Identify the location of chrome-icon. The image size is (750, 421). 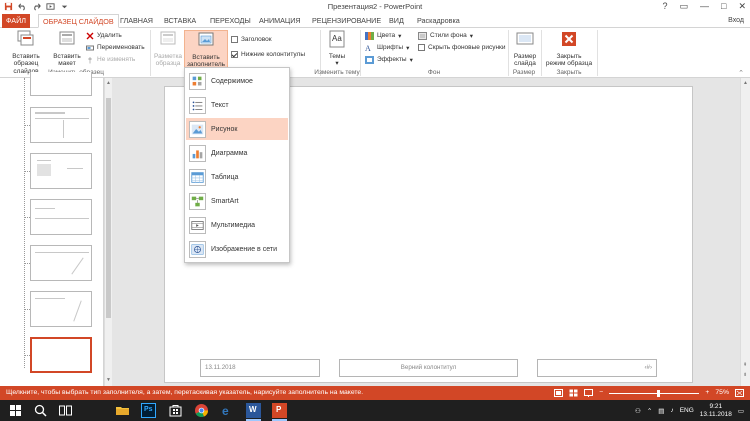
(201, 410).